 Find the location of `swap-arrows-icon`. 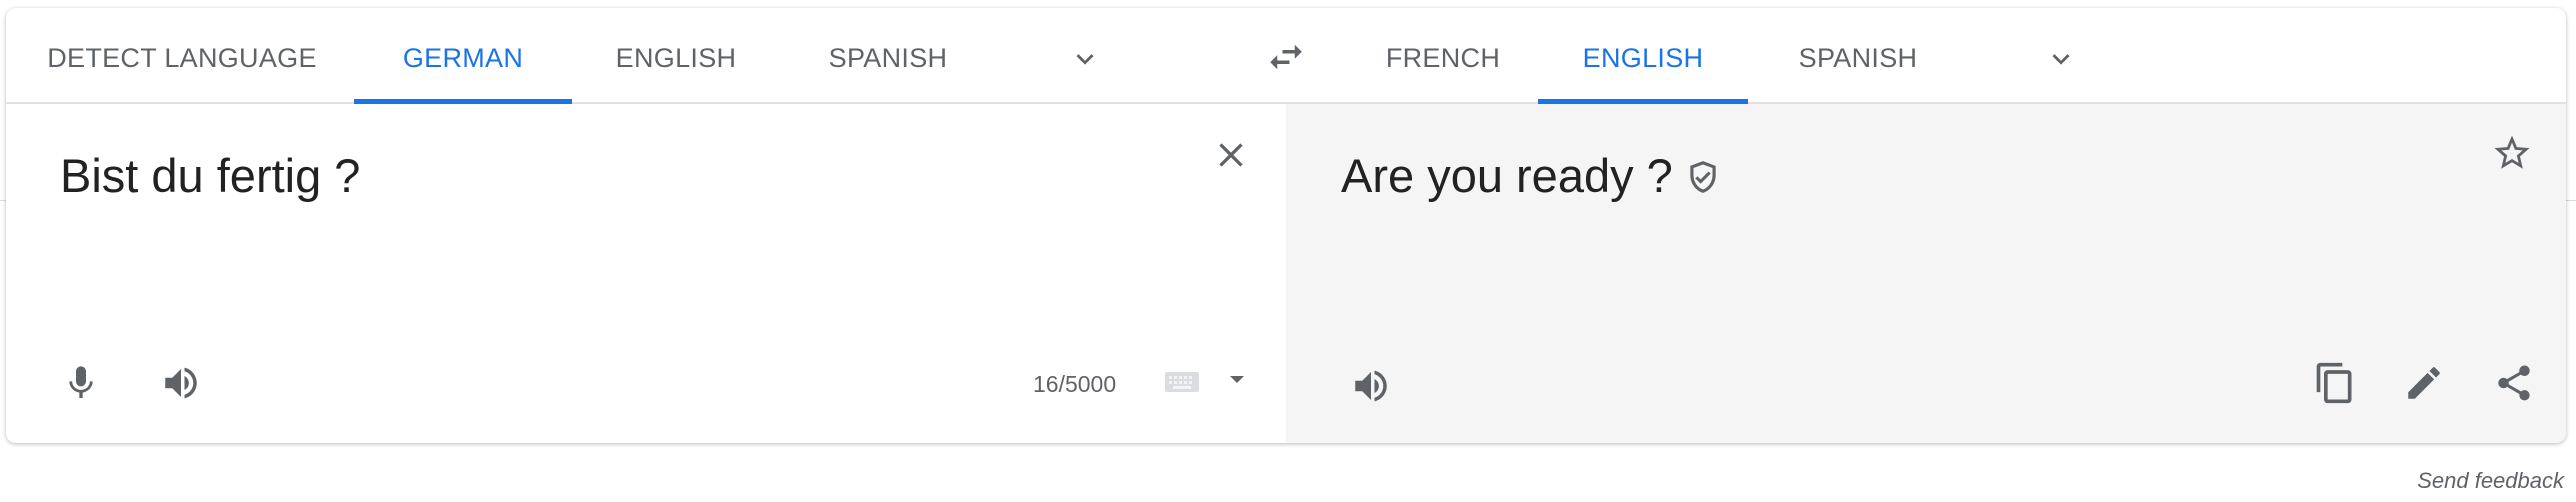

swap-arrows-icon is located at coordinates (1286, 57).